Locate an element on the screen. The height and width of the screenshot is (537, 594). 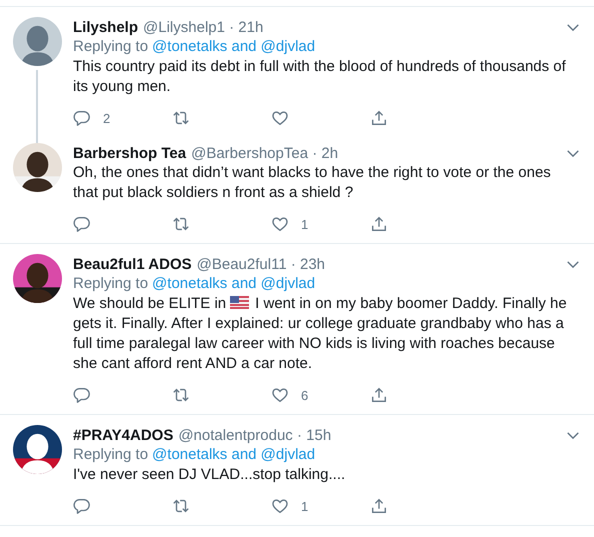
user-name: Barbershop Tea is located at coordinates (129, 153).